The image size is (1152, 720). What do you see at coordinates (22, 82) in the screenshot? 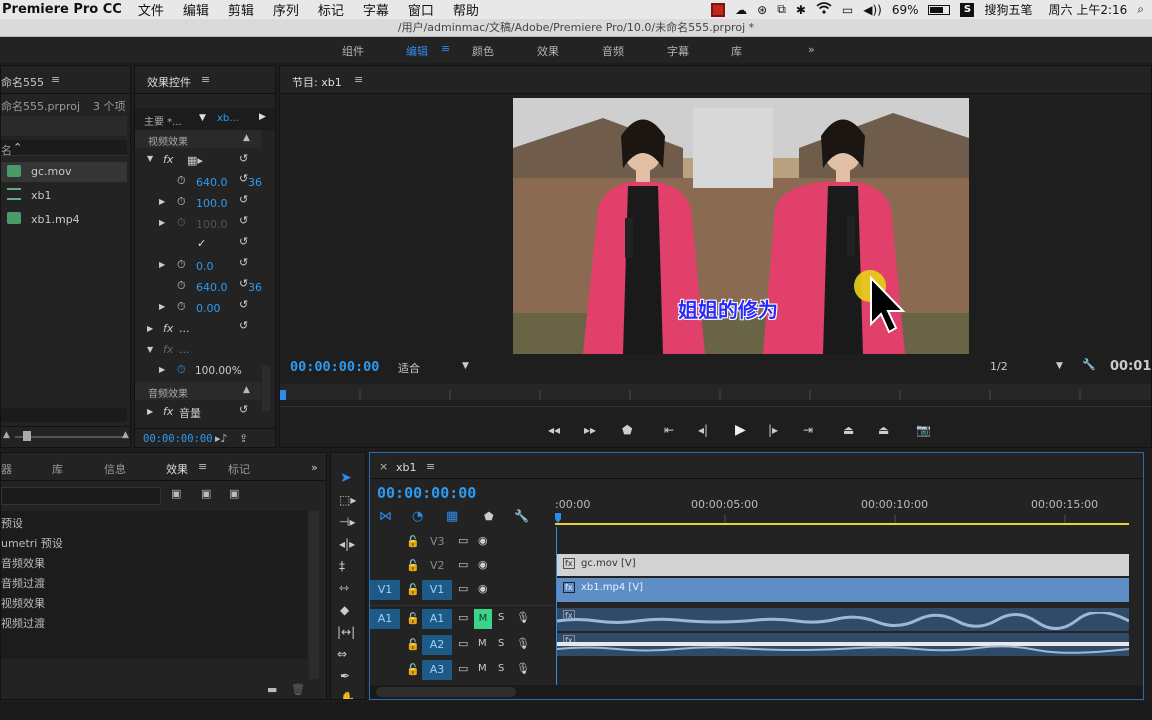
I see `project-title: 命名555` at bounding box center [22, 82].